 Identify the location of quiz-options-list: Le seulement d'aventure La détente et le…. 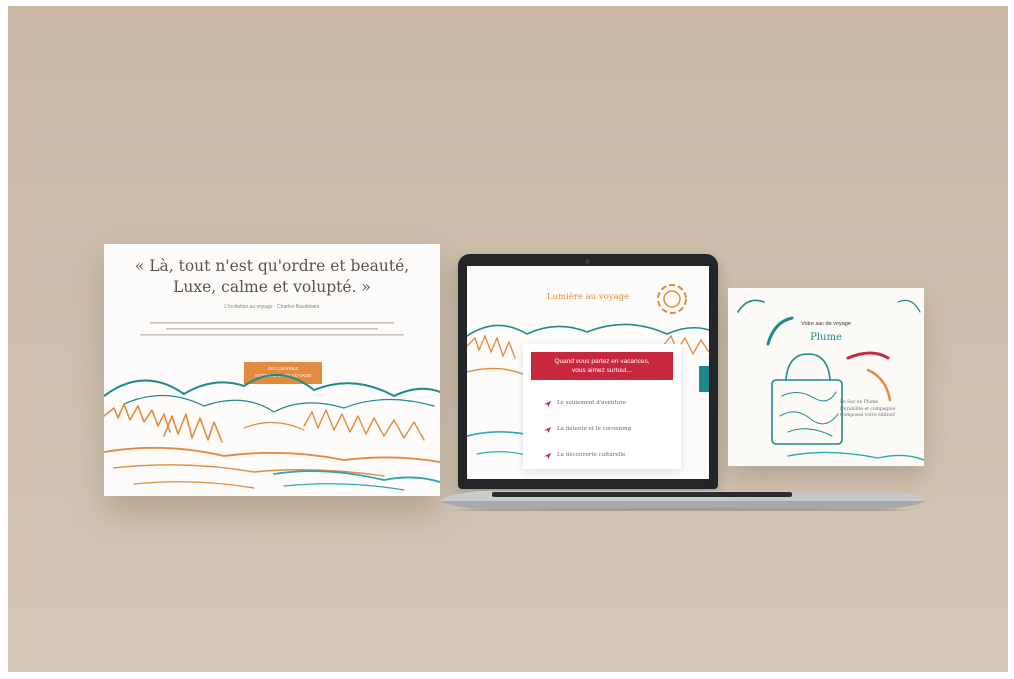
(609, 429).